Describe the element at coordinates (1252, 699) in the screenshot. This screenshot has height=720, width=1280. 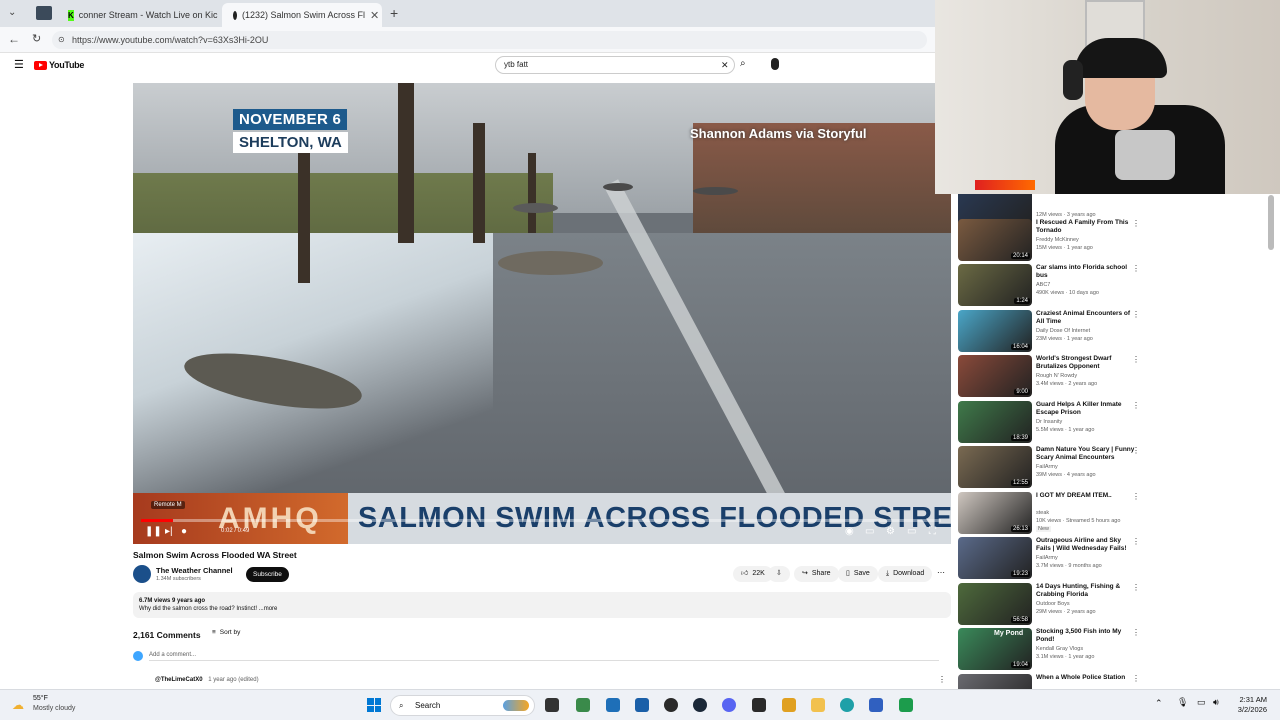
I see `clock-time: 2:31 AM` at that location.